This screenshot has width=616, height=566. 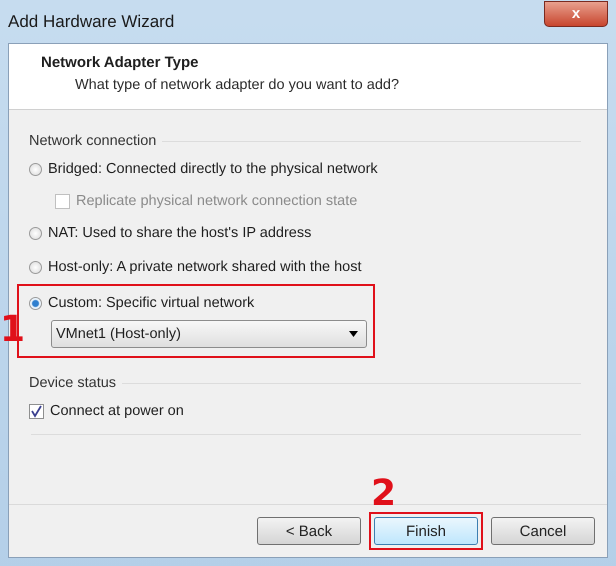 I want to click on group-label: Network connection, so click(x=92, y=141).